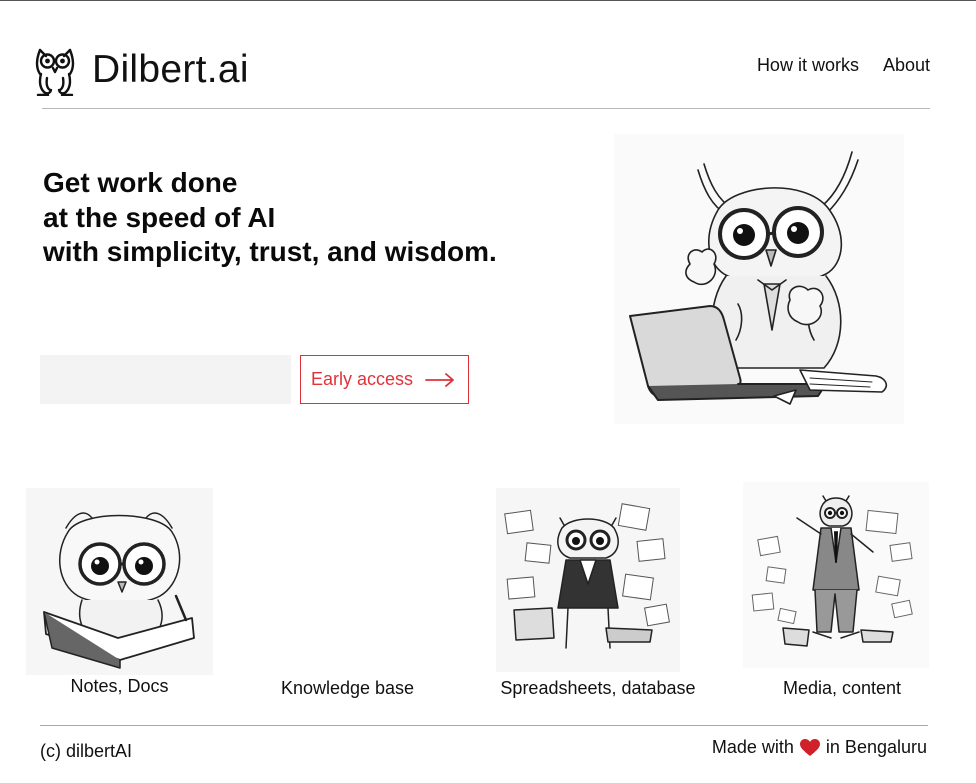 The height and width of the screenshot is (783, 976). I want to click on notes-owl-illustration, so click(119, 581).